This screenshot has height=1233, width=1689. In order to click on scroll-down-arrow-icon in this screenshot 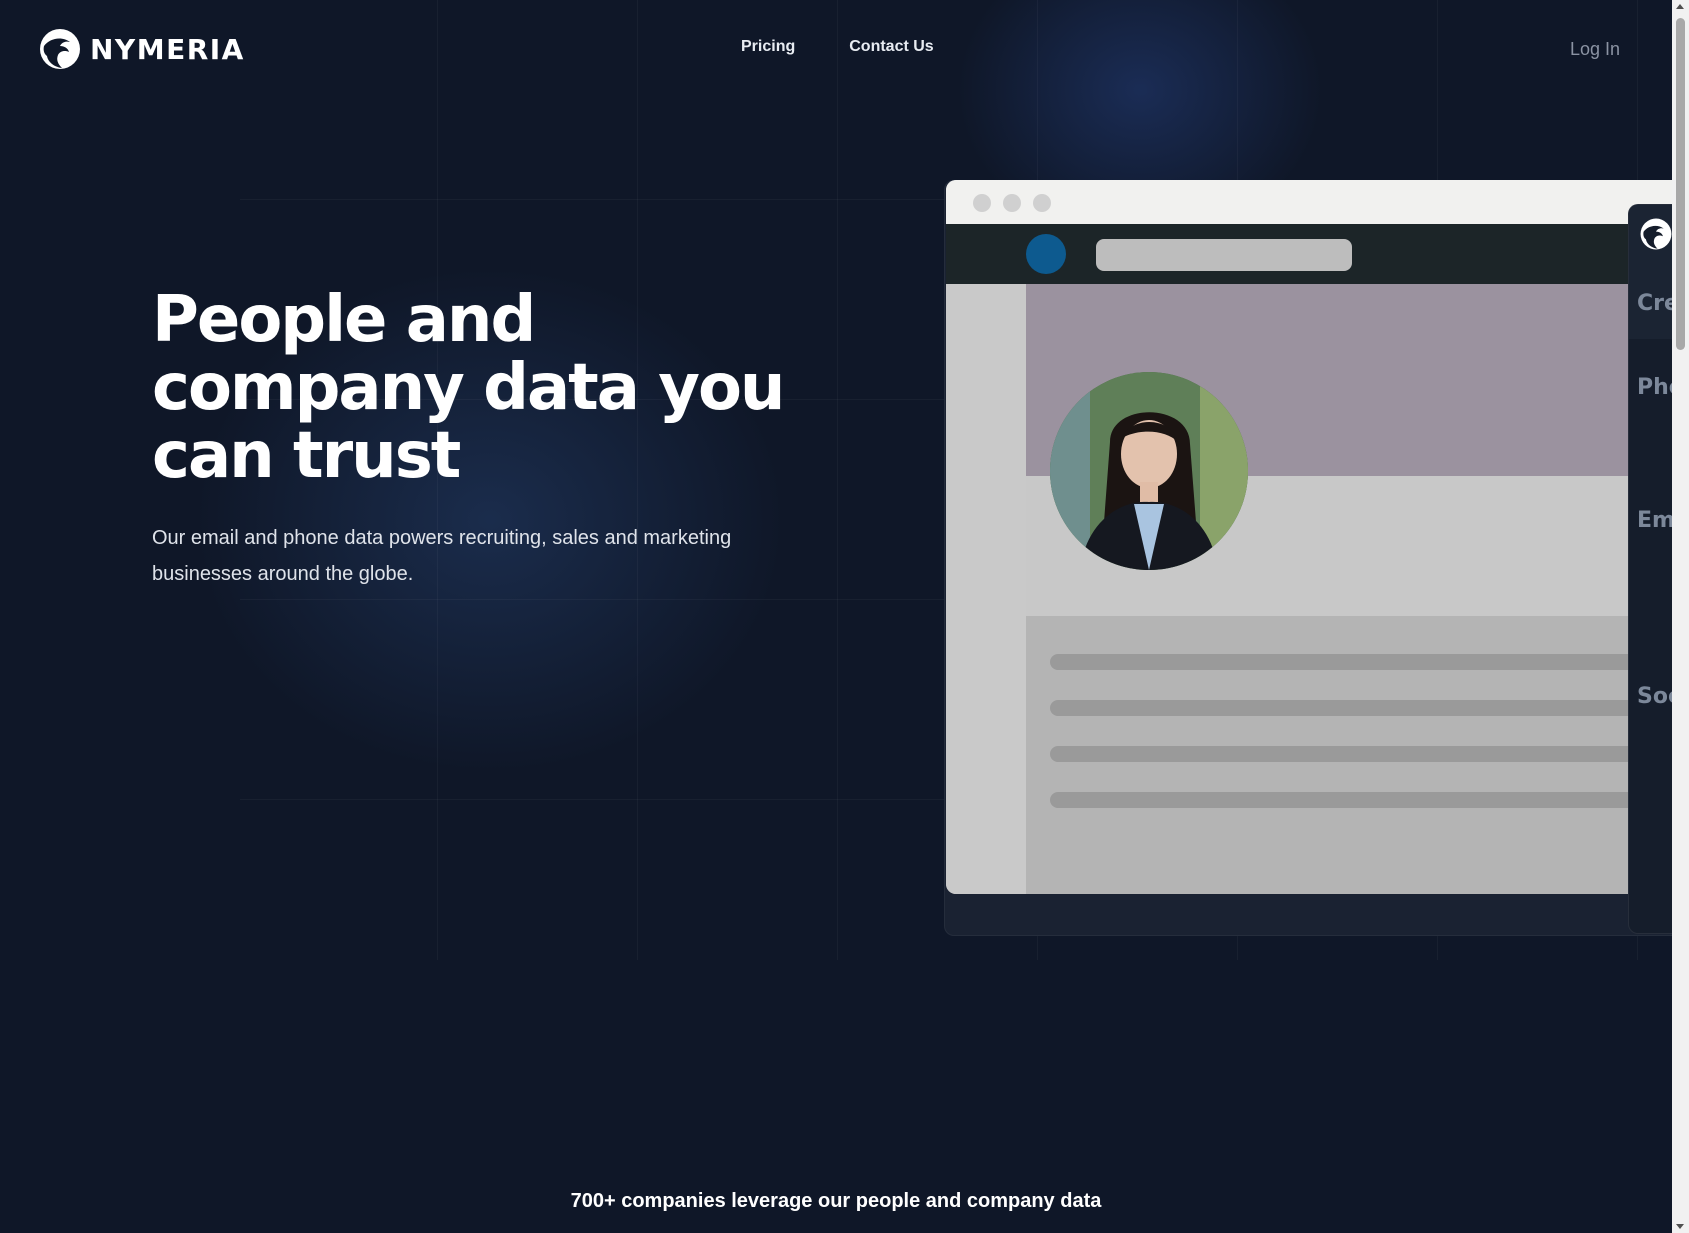, I will do `click(1680, 1226)`.